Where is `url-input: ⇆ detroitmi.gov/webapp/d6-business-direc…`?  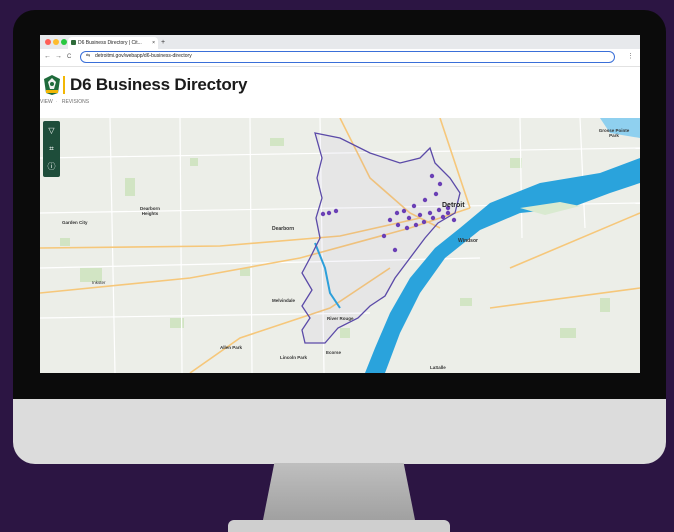
url-input: ⇆ detroitmi.gov/webapp/d6-business-direc… is located at coordinates (347, 57).